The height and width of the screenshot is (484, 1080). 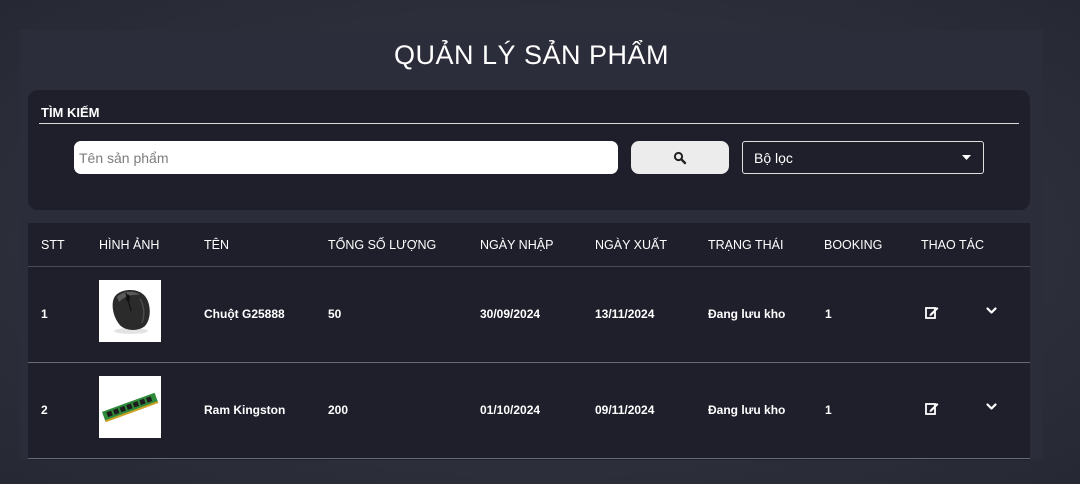 I want to click on cell-stt: 1, so click(x=44, y=314).